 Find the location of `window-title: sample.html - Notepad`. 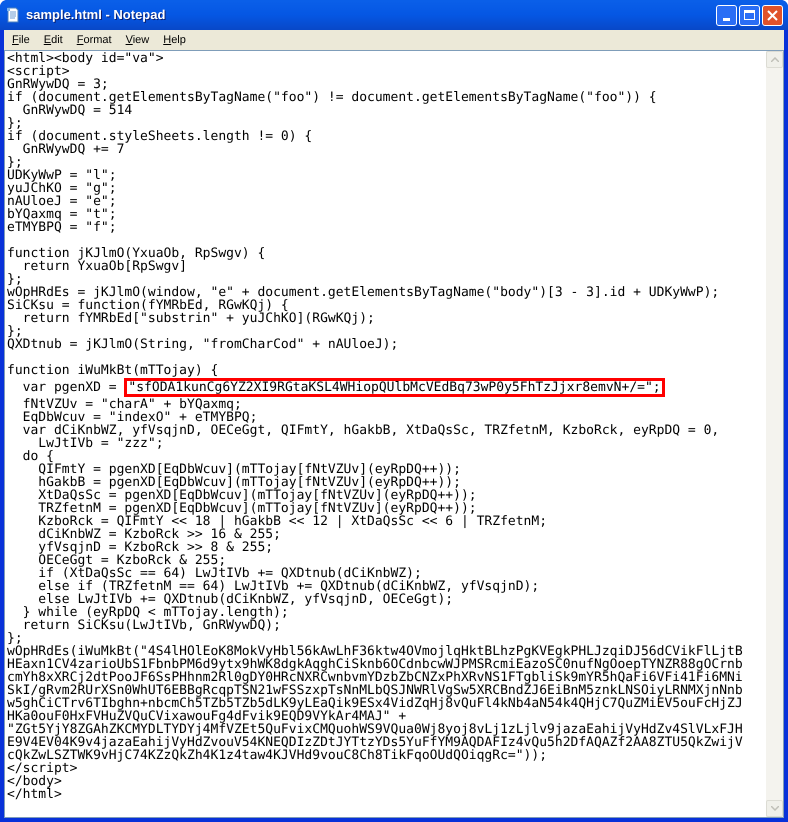

window-title: sample.html - Notepad is located at coordinates (96, 15).